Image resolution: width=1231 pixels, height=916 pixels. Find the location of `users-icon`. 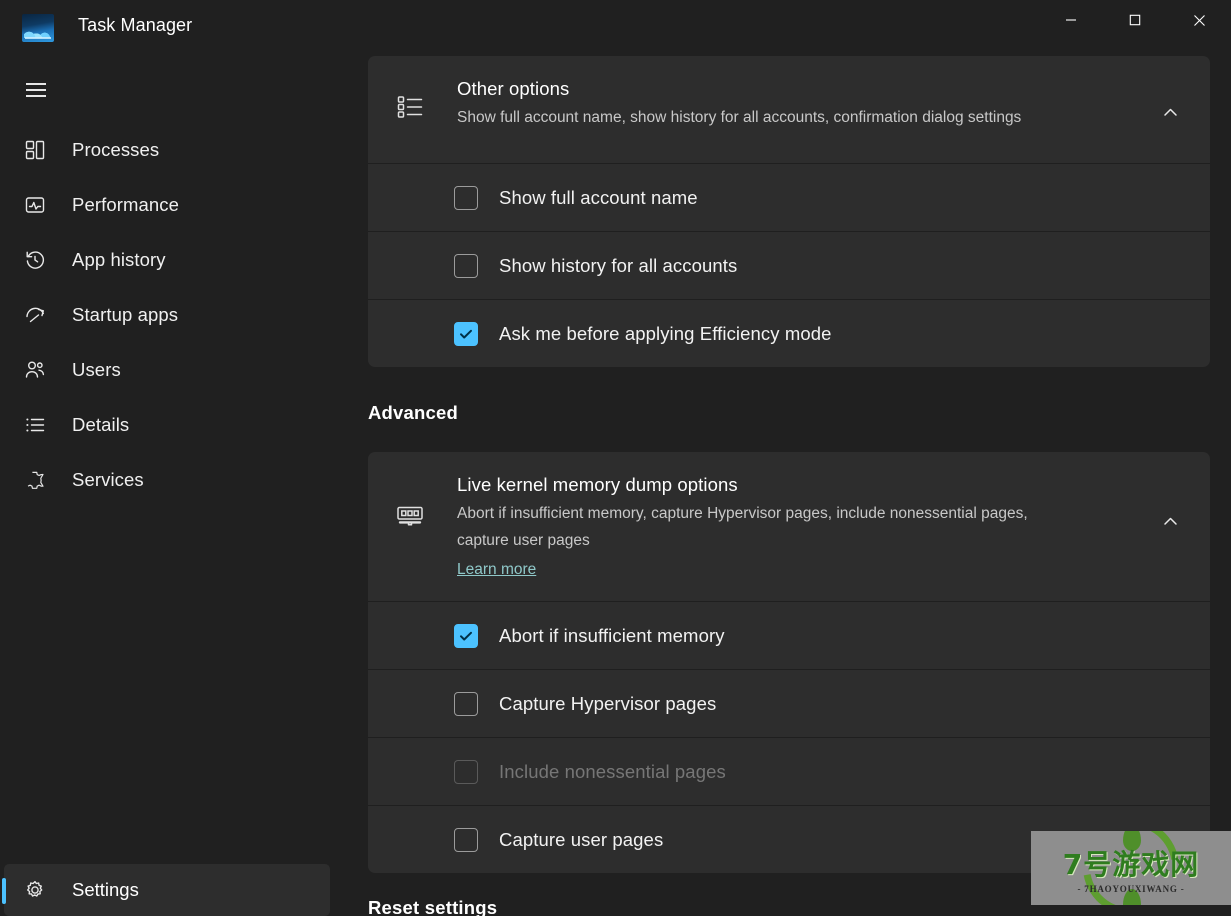

users-icon is located at coordinates (41, 370).